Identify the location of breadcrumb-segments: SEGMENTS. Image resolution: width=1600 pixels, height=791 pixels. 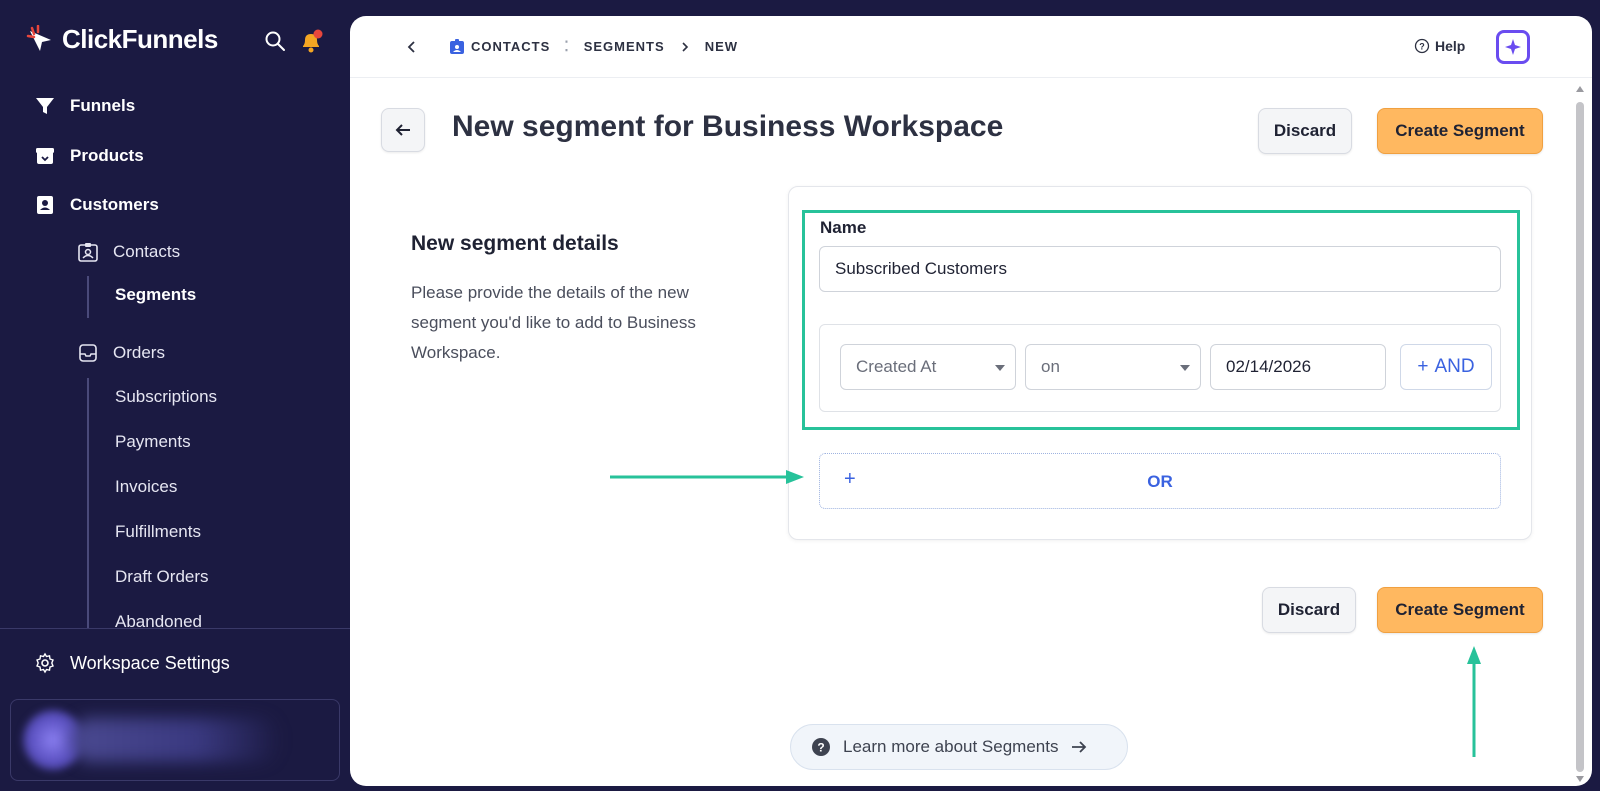
(624, 46).